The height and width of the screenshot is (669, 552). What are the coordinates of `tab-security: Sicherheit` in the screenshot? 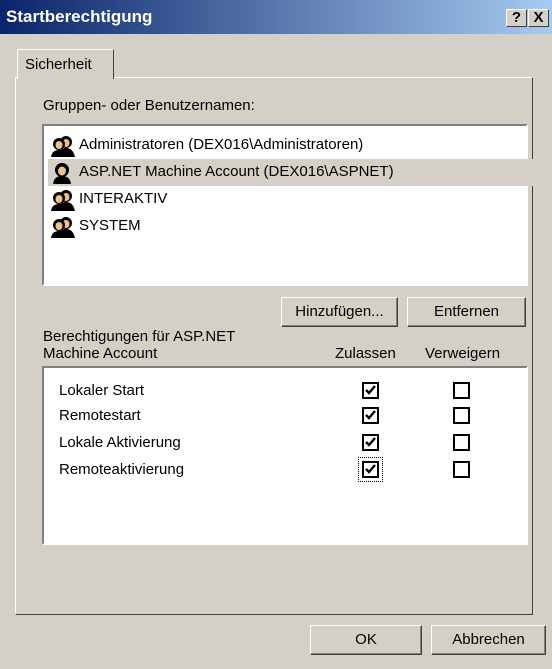 It's located at (65, 64).